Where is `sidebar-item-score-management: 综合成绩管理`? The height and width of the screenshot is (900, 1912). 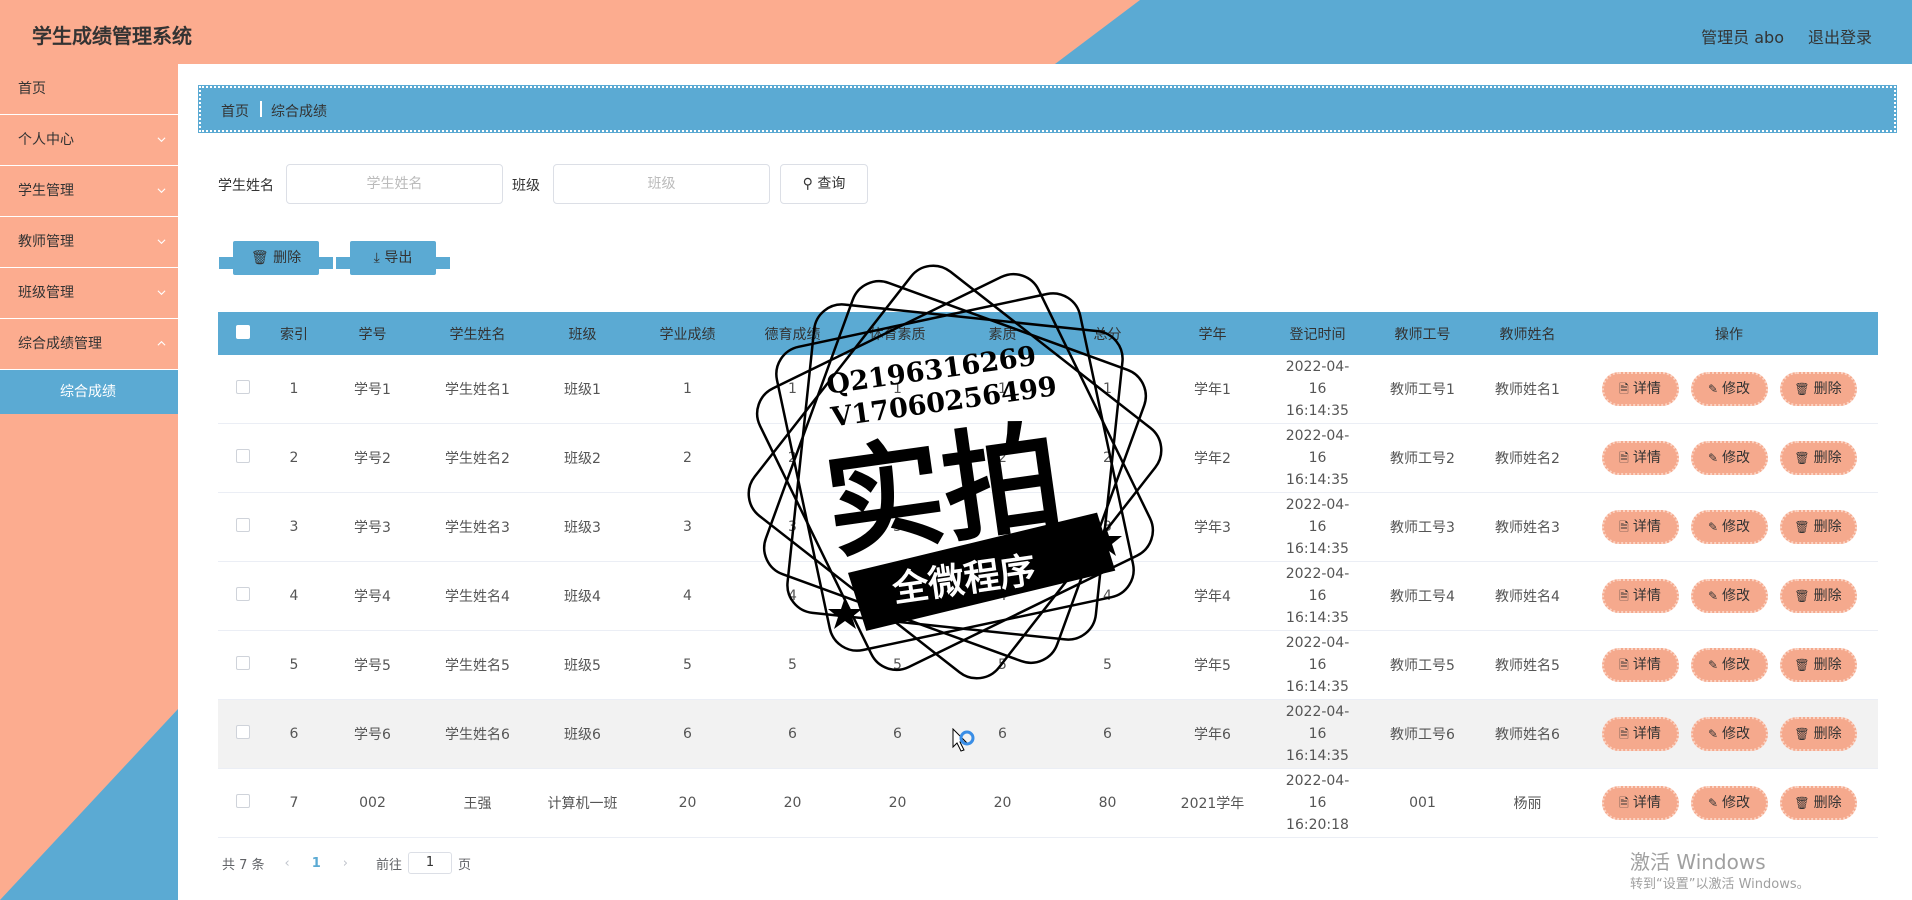 sidebar-item-score-management: 综合成绩管理 is located at coordinates (89, 344).